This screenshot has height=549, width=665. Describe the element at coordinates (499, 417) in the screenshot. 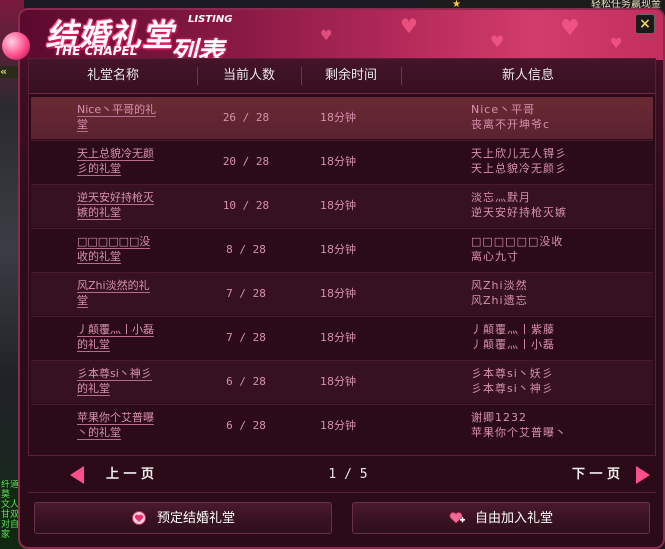

I see `couple-name-1: 谢卿1232` at that location.